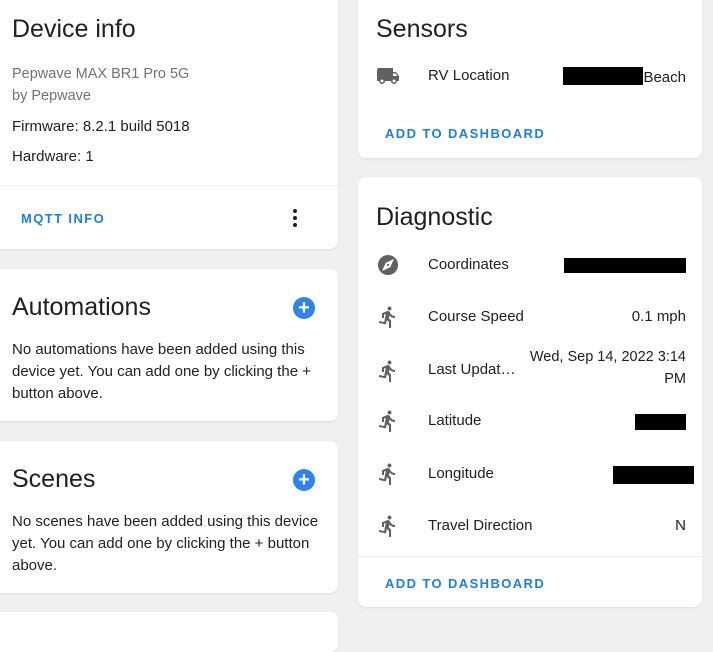 The image size is (713, 652). Describe the element at coordinates (530, 475) in the screenshot. I see `diagnostic-row-longitude: Longitude` at that location.